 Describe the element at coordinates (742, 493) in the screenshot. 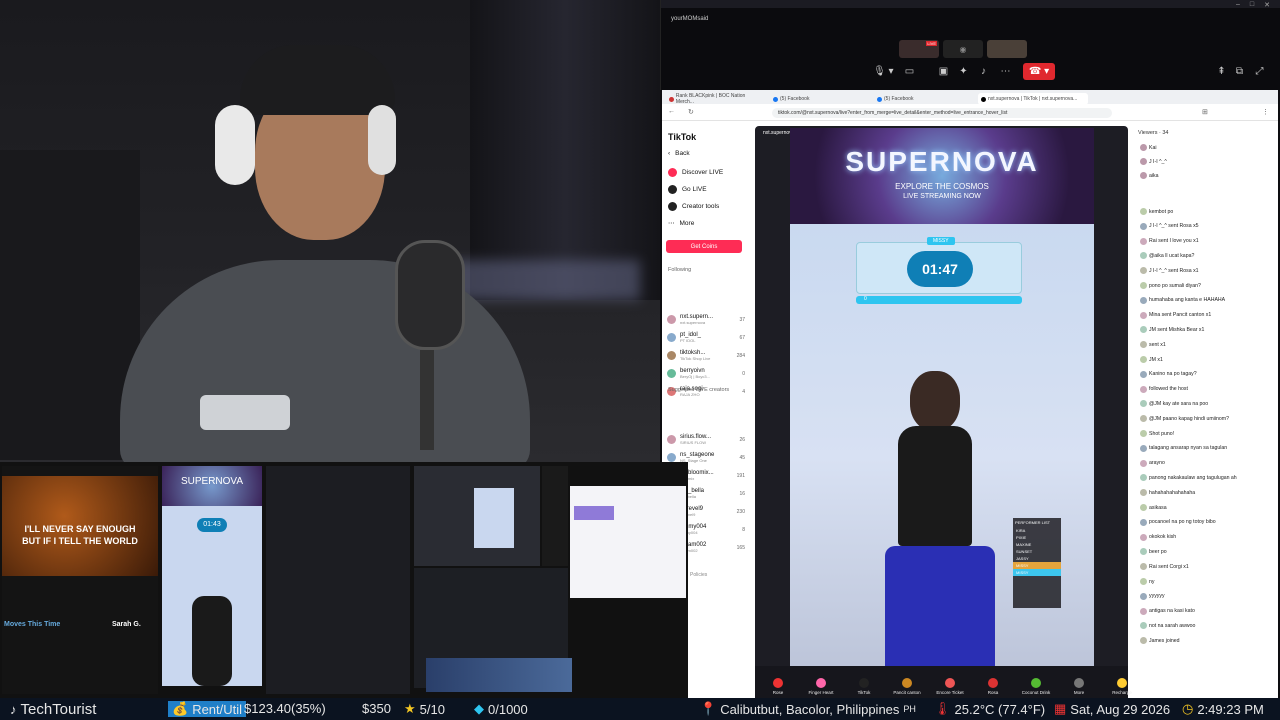

I see `viewer-count: 16` at that location.